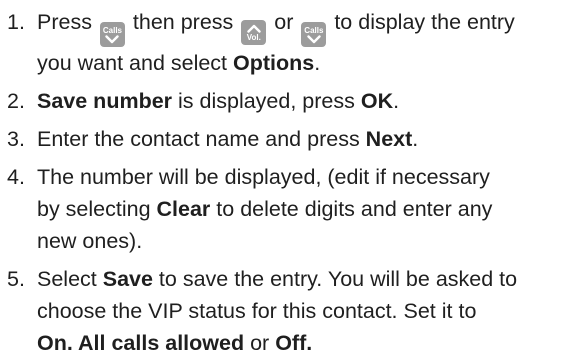 Image resolution: width=571 pixels, height=359 pixels. What do you see at coordinates (183, 22) in the screenshot?
I see `step-text: then press` at bounding box center [183, 22].